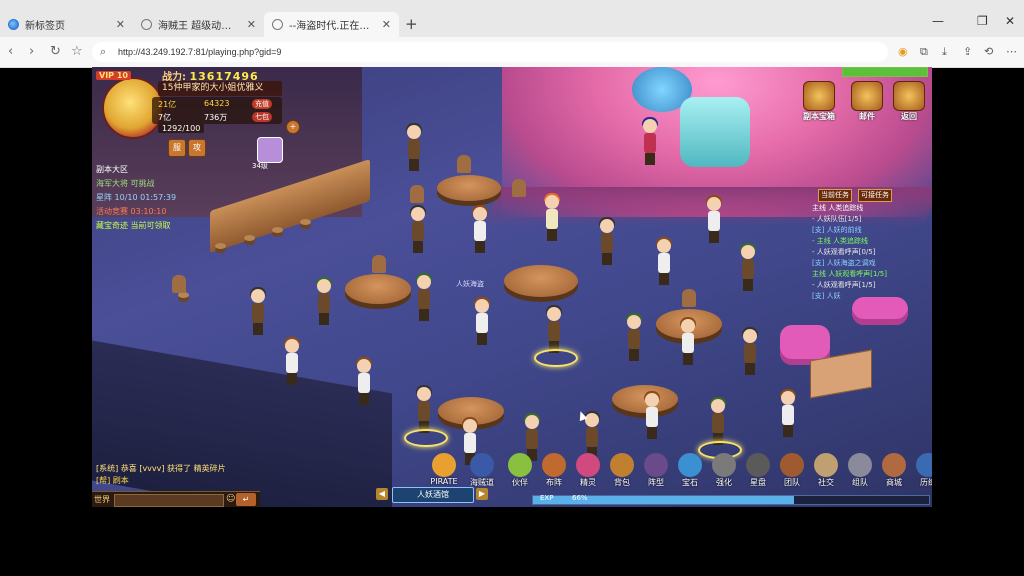 This screenshot has width=1024, height=576. What do you see at coordinates (270, 150) in the screenshot?
I see `pet-portrait` at bounding box center [270, 150].